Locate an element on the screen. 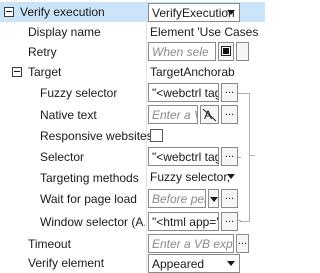 The image size is (320, 273). verify-execution-value: VerifyExecution is located at coordinates (193, 13).